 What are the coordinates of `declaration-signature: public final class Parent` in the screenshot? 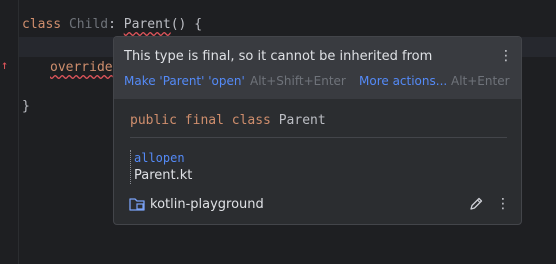 It's located at (228, 120).